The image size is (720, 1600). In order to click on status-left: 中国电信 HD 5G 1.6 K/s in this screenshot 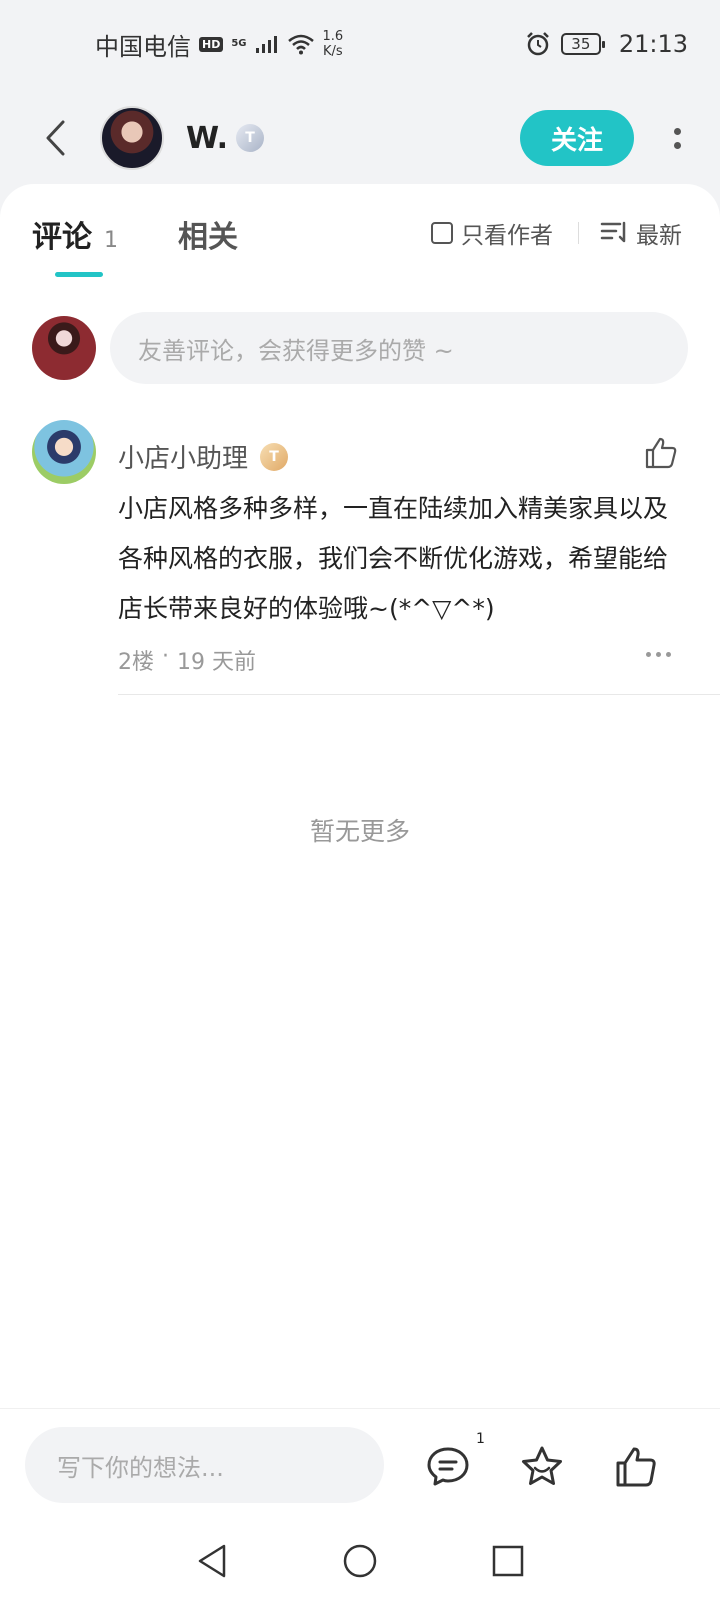, I will do `click(219, 44)`.